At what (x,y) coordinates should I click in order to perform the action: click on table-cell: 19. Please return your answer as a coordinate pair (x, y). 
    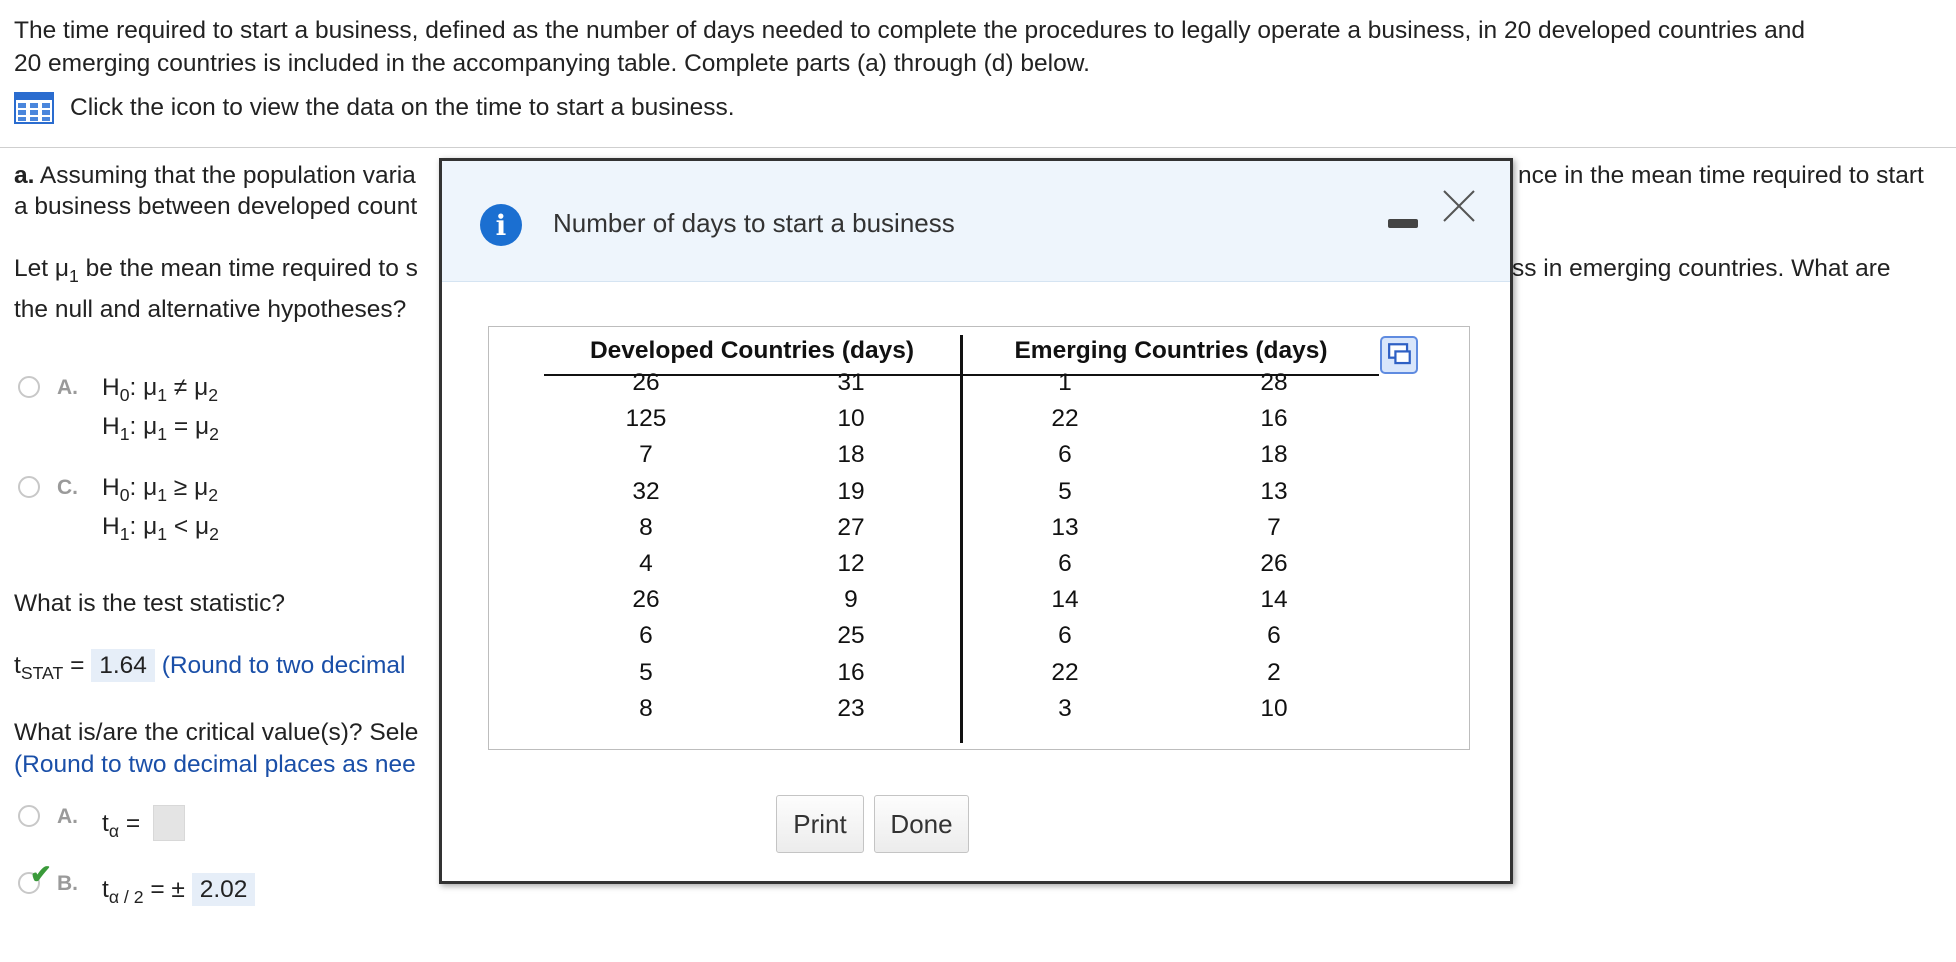
    Looking at the image, I should click on (851, 491).